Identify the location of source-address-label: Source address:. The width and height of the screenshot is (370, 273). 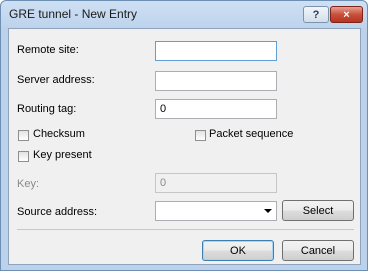
(57, 212).